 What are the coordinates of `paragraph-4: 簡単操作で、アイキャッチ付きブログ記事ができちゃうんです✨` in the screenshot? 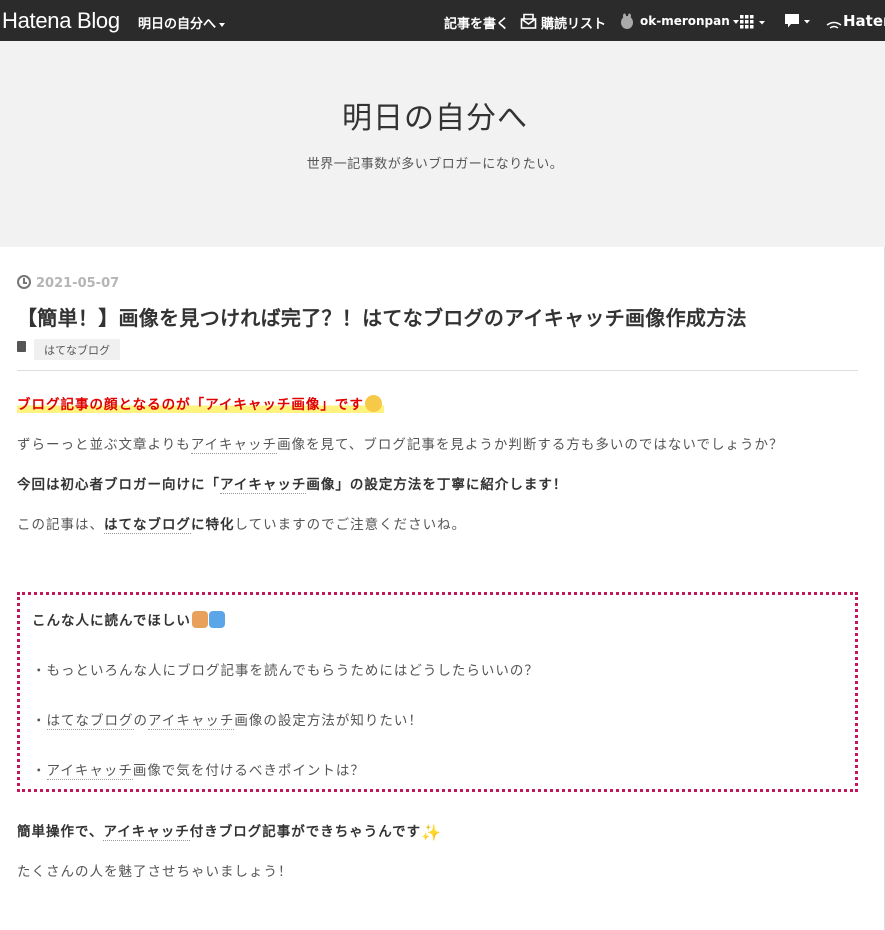 It's located at (229, 831).